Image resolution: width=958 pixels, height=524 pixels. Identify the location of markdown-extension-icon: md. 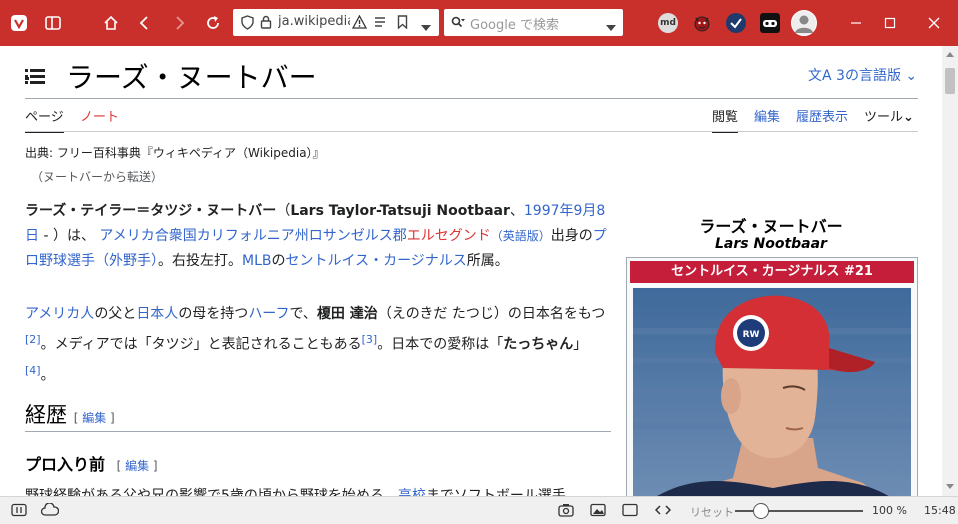
(668, 23).